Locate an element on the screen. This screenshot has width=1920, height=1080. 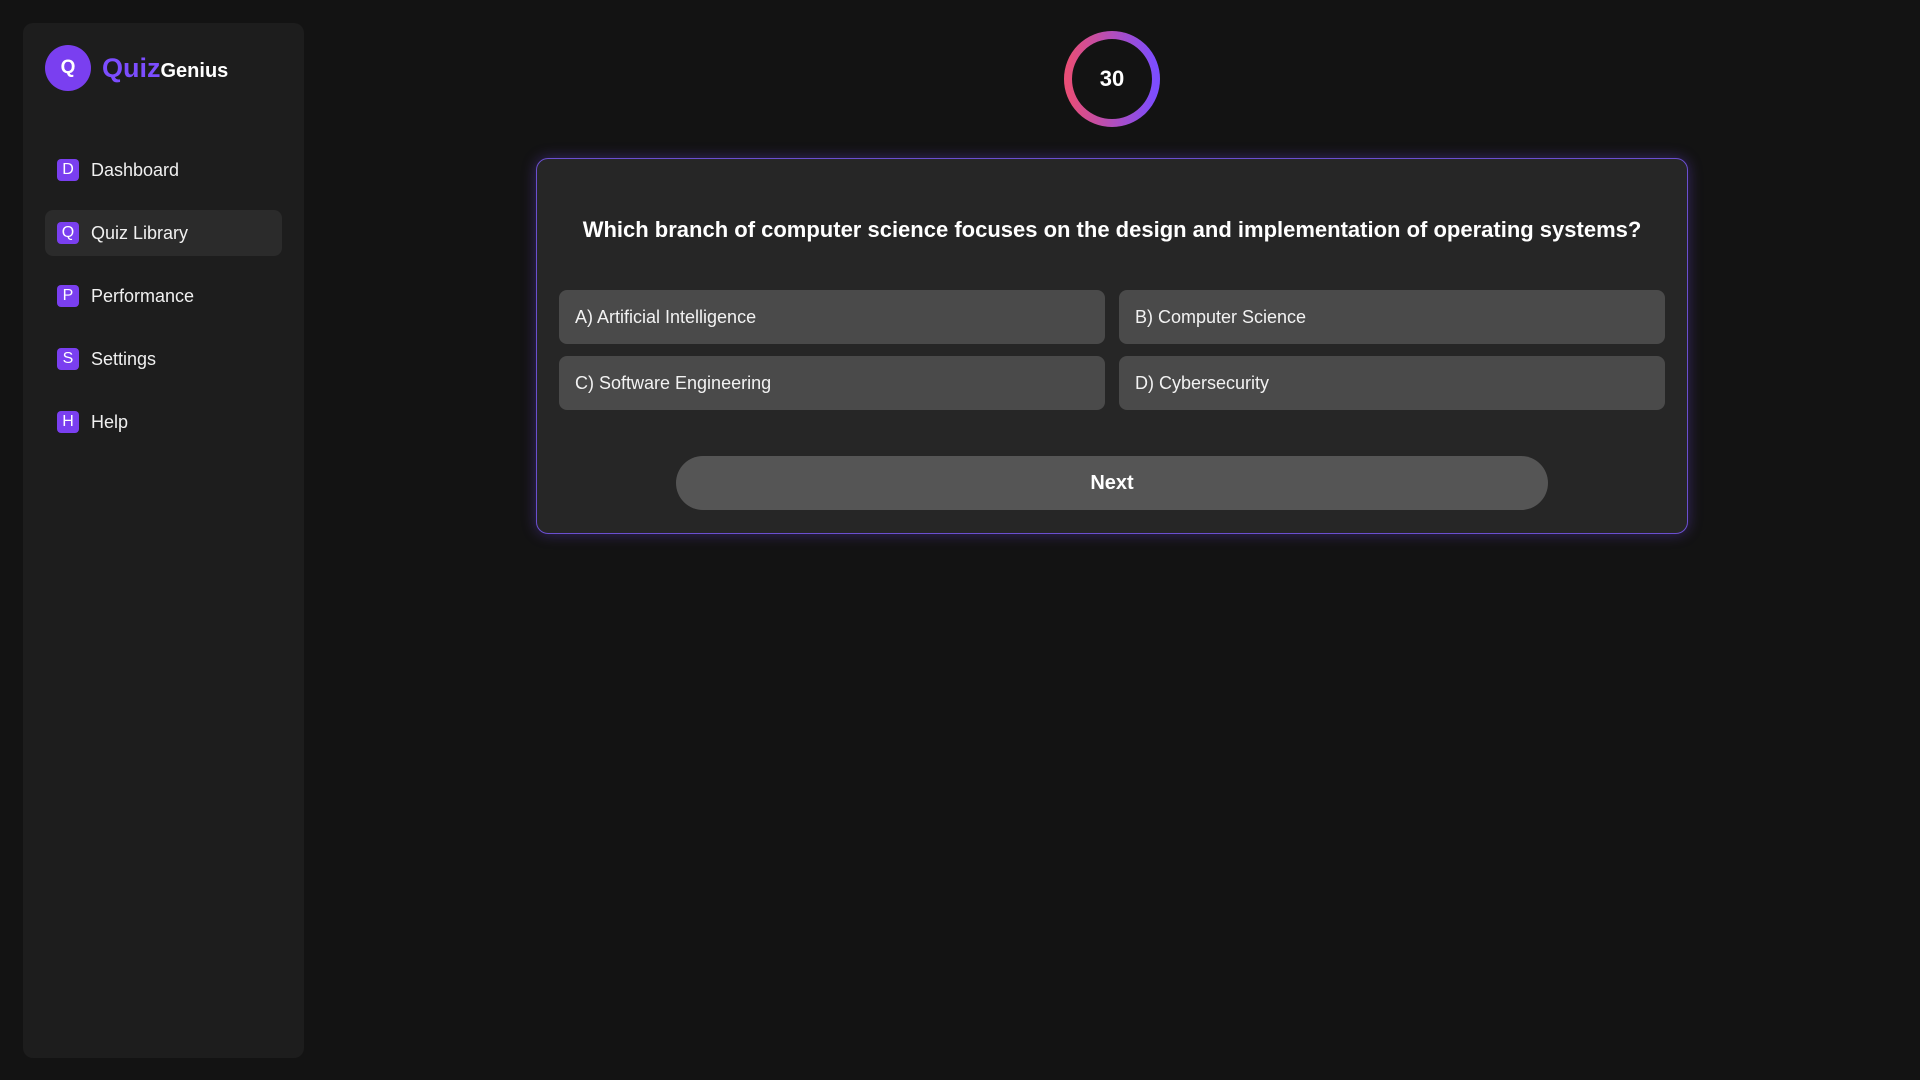
sidebar-item-performance: P Performance is located at coordinates (163, 296).